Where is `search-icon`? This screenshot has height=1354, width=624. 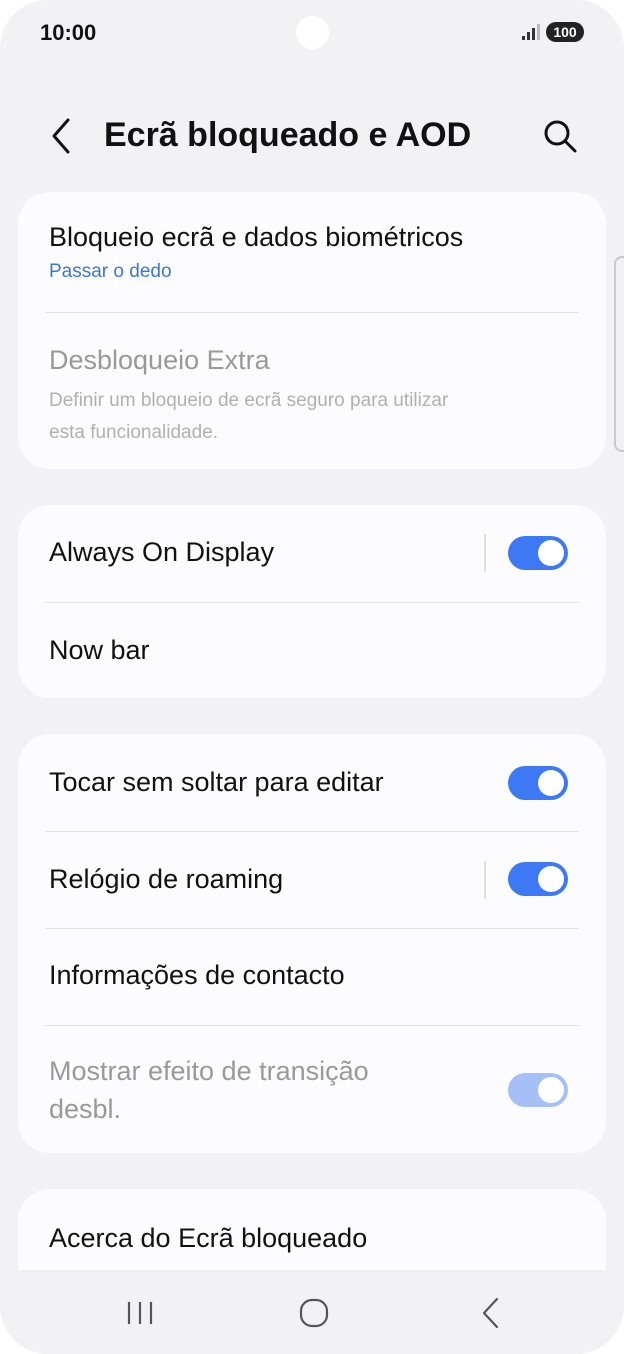
search-icon is located at coordinates (560, 136).